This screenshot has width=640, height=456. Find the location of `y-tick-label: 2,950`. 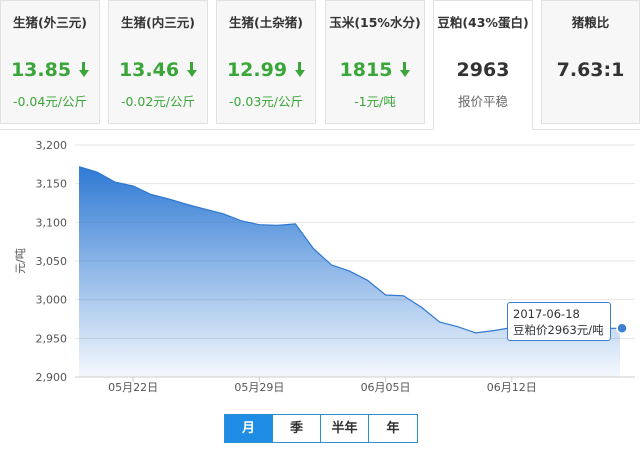

y-tick-label: 2,950 is located at coordinates (52, 338).